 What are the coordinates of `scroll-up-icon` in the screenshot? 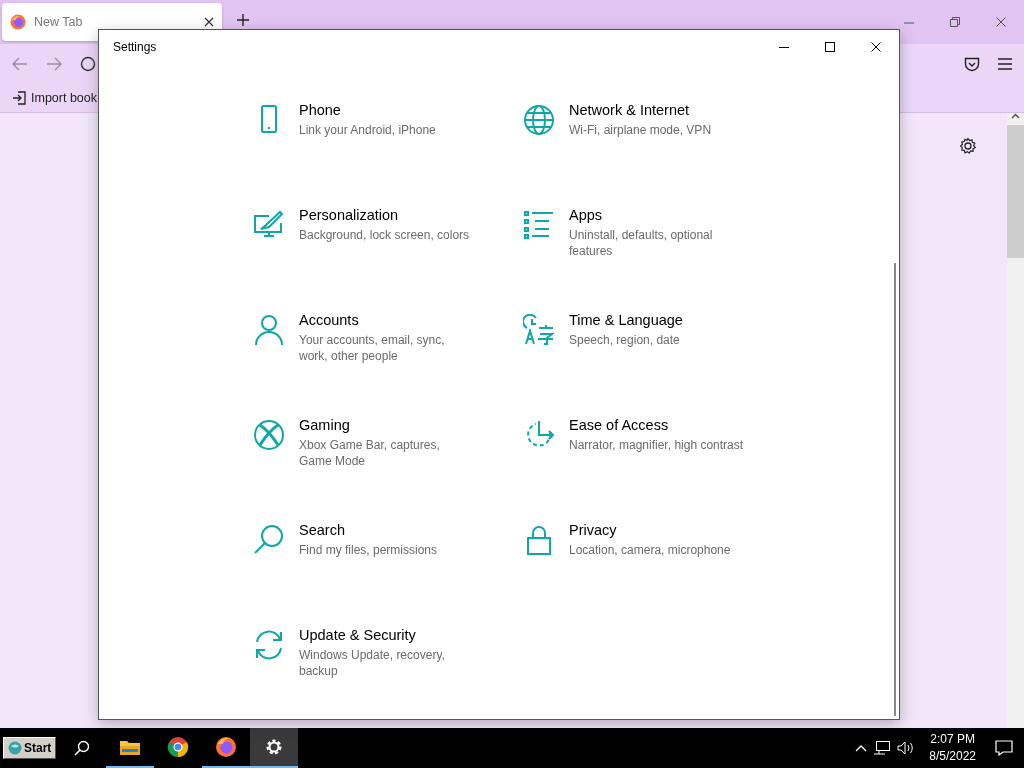 It's located at (1015, 116).